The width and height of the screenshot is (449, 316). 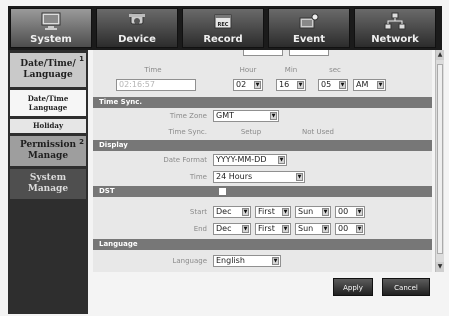 What do you see at coordinates (137, 39) in the screenshot?
I see `tab-label: Device` at bounding box center [137, 39].